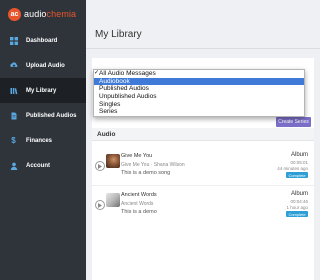 Image resolution: width=320 pixels, height=280 pixels. Describe the element at coordinates (13, 115) in the screenshot. I see `document-icon` at that location.